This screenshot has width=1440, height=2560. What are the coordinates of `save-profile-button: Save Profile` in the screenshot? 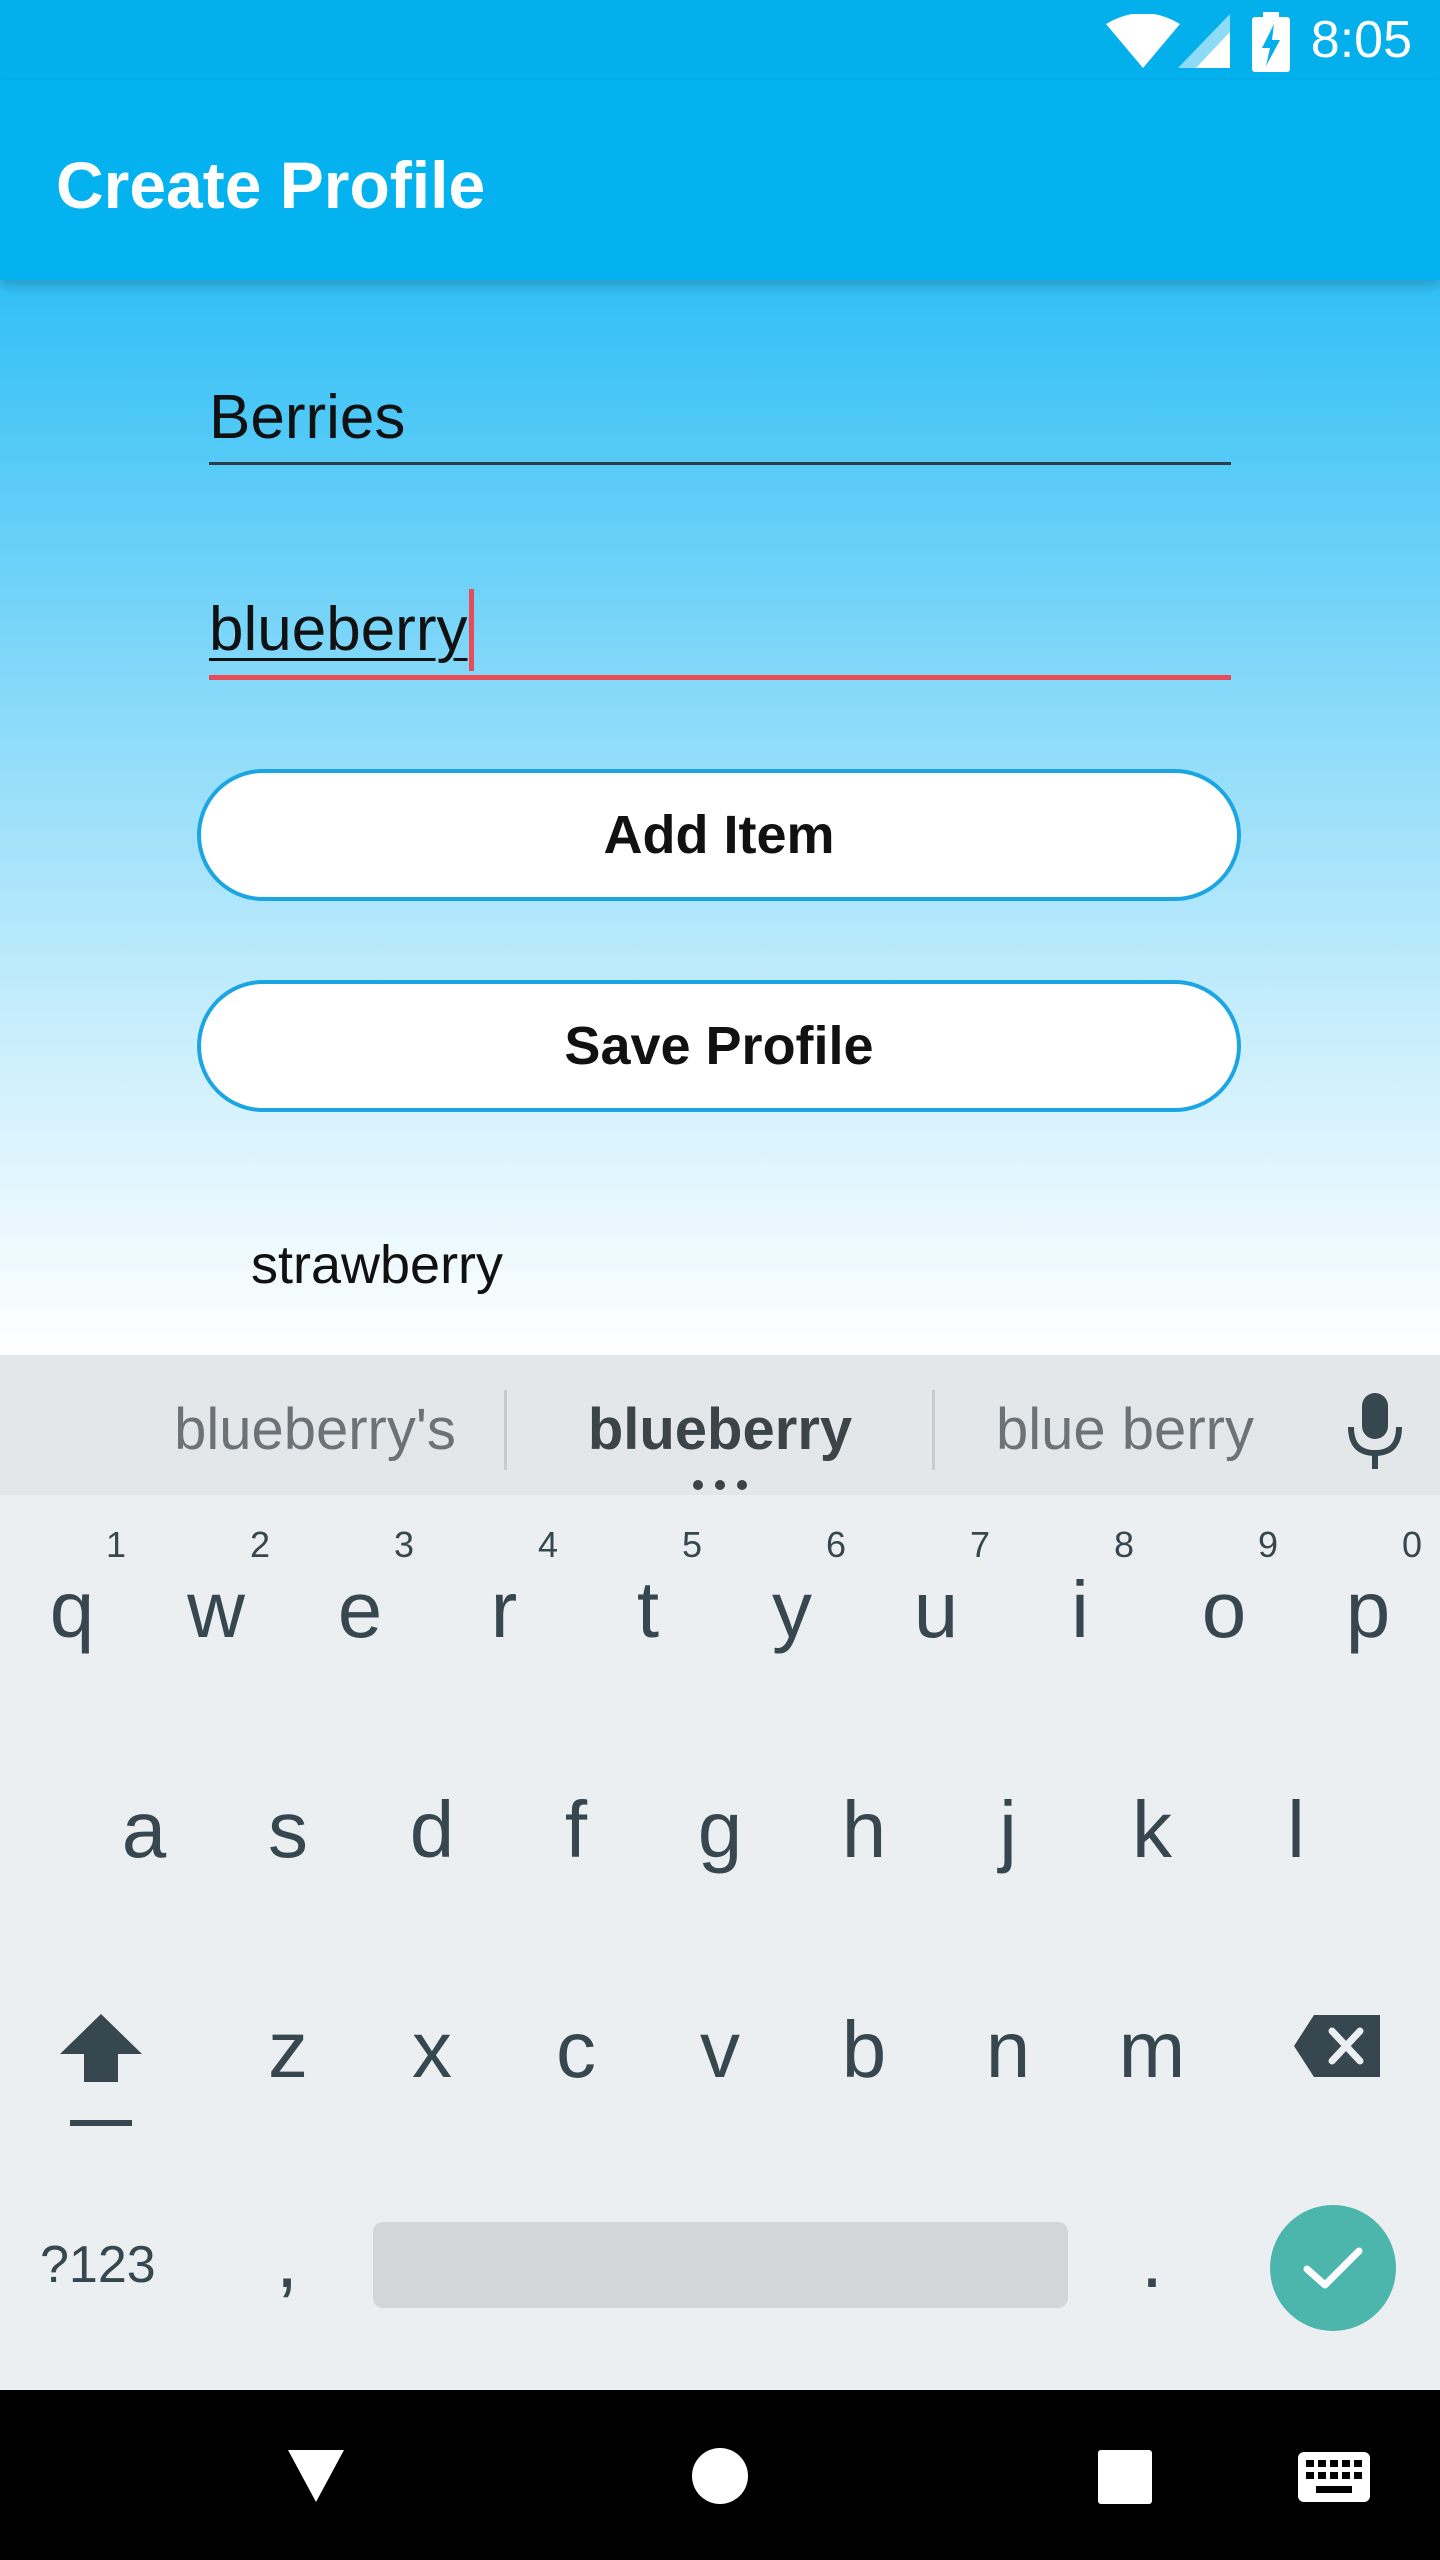 It's located at (719, 1046).